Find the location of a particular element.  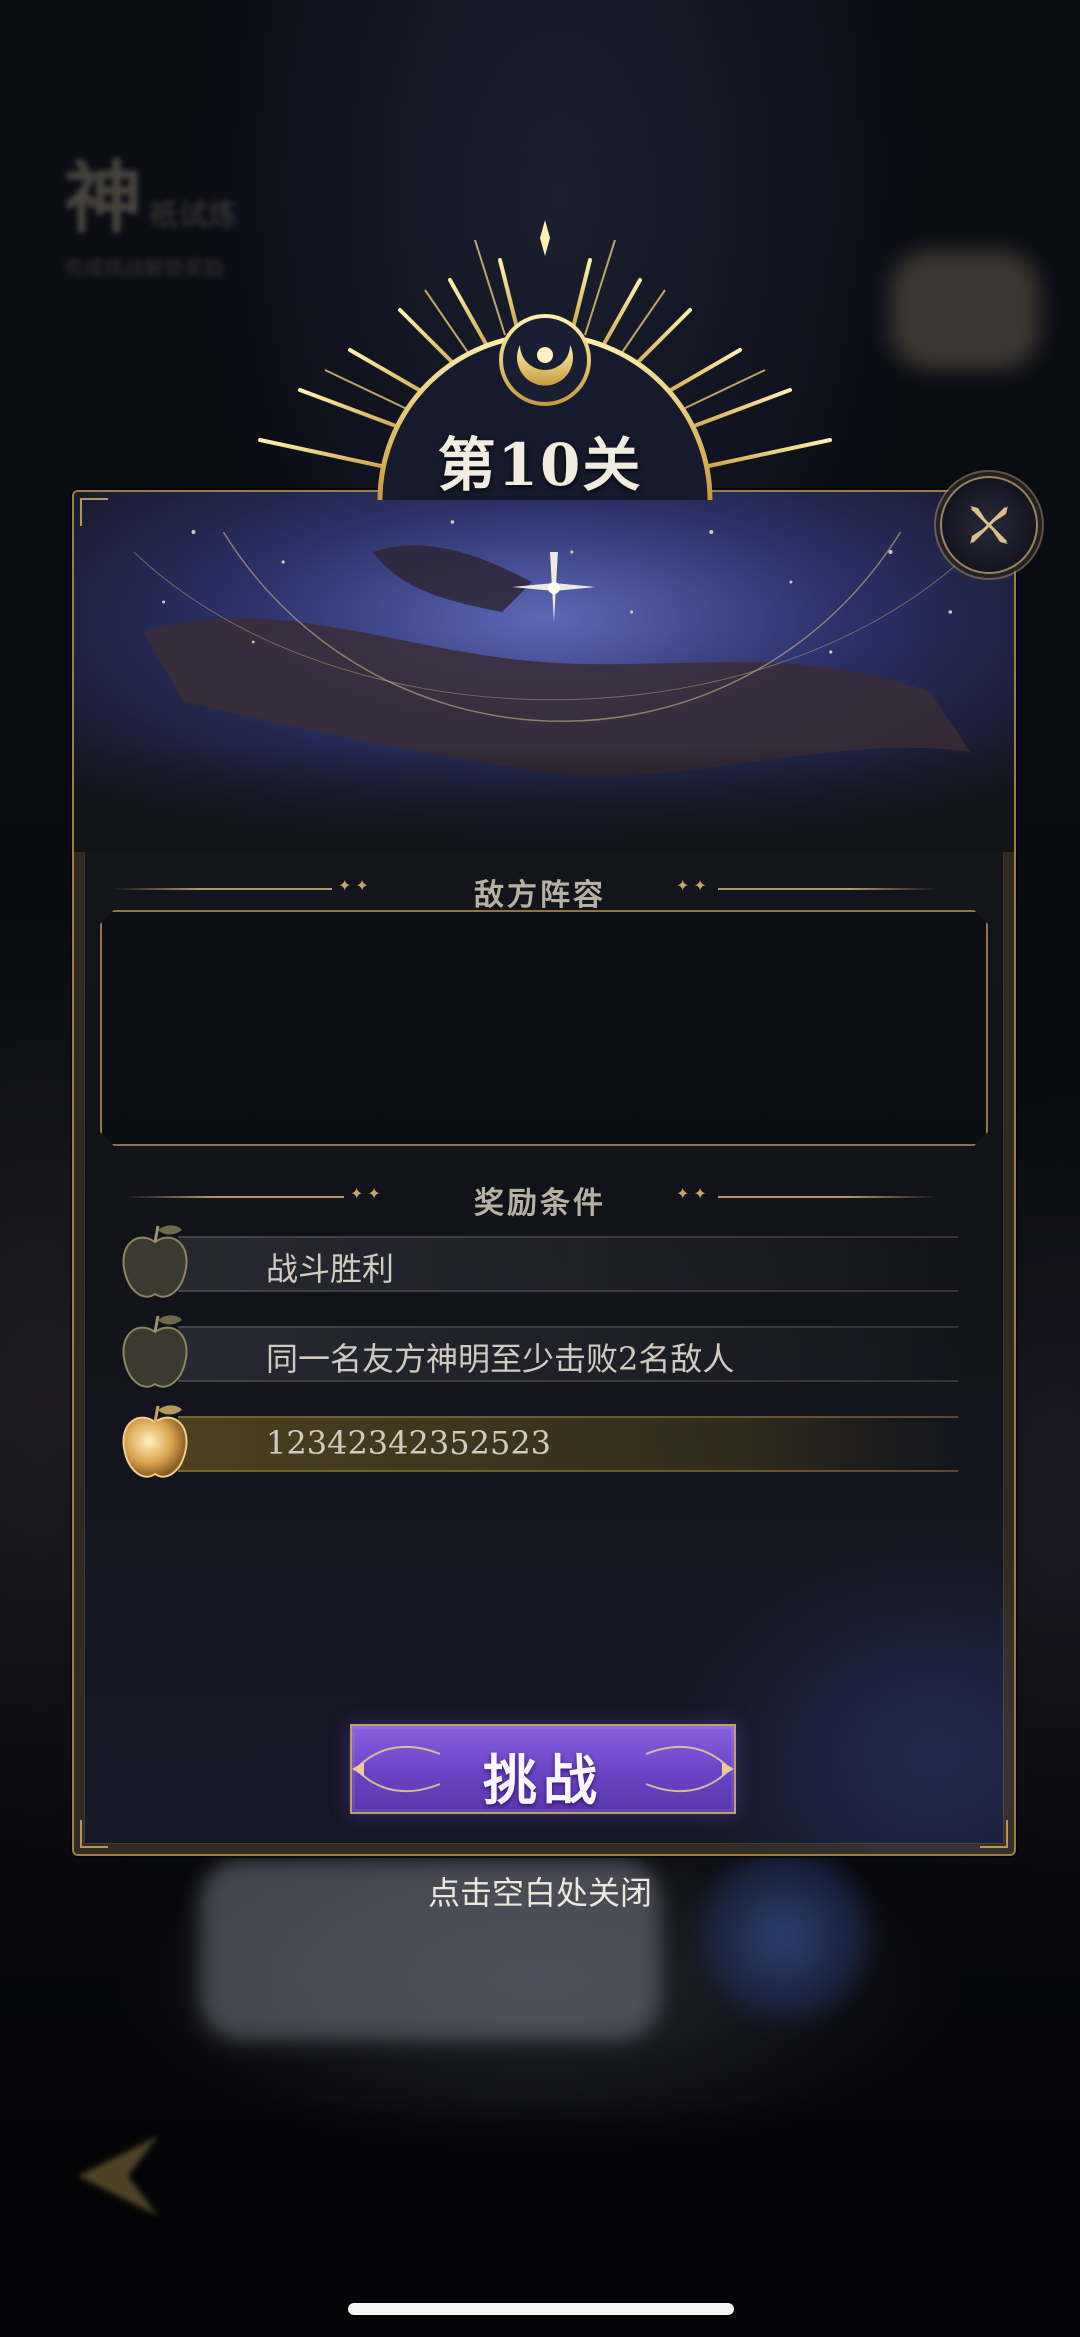

enemy-header-line-right is located at coordinates (828, 889).